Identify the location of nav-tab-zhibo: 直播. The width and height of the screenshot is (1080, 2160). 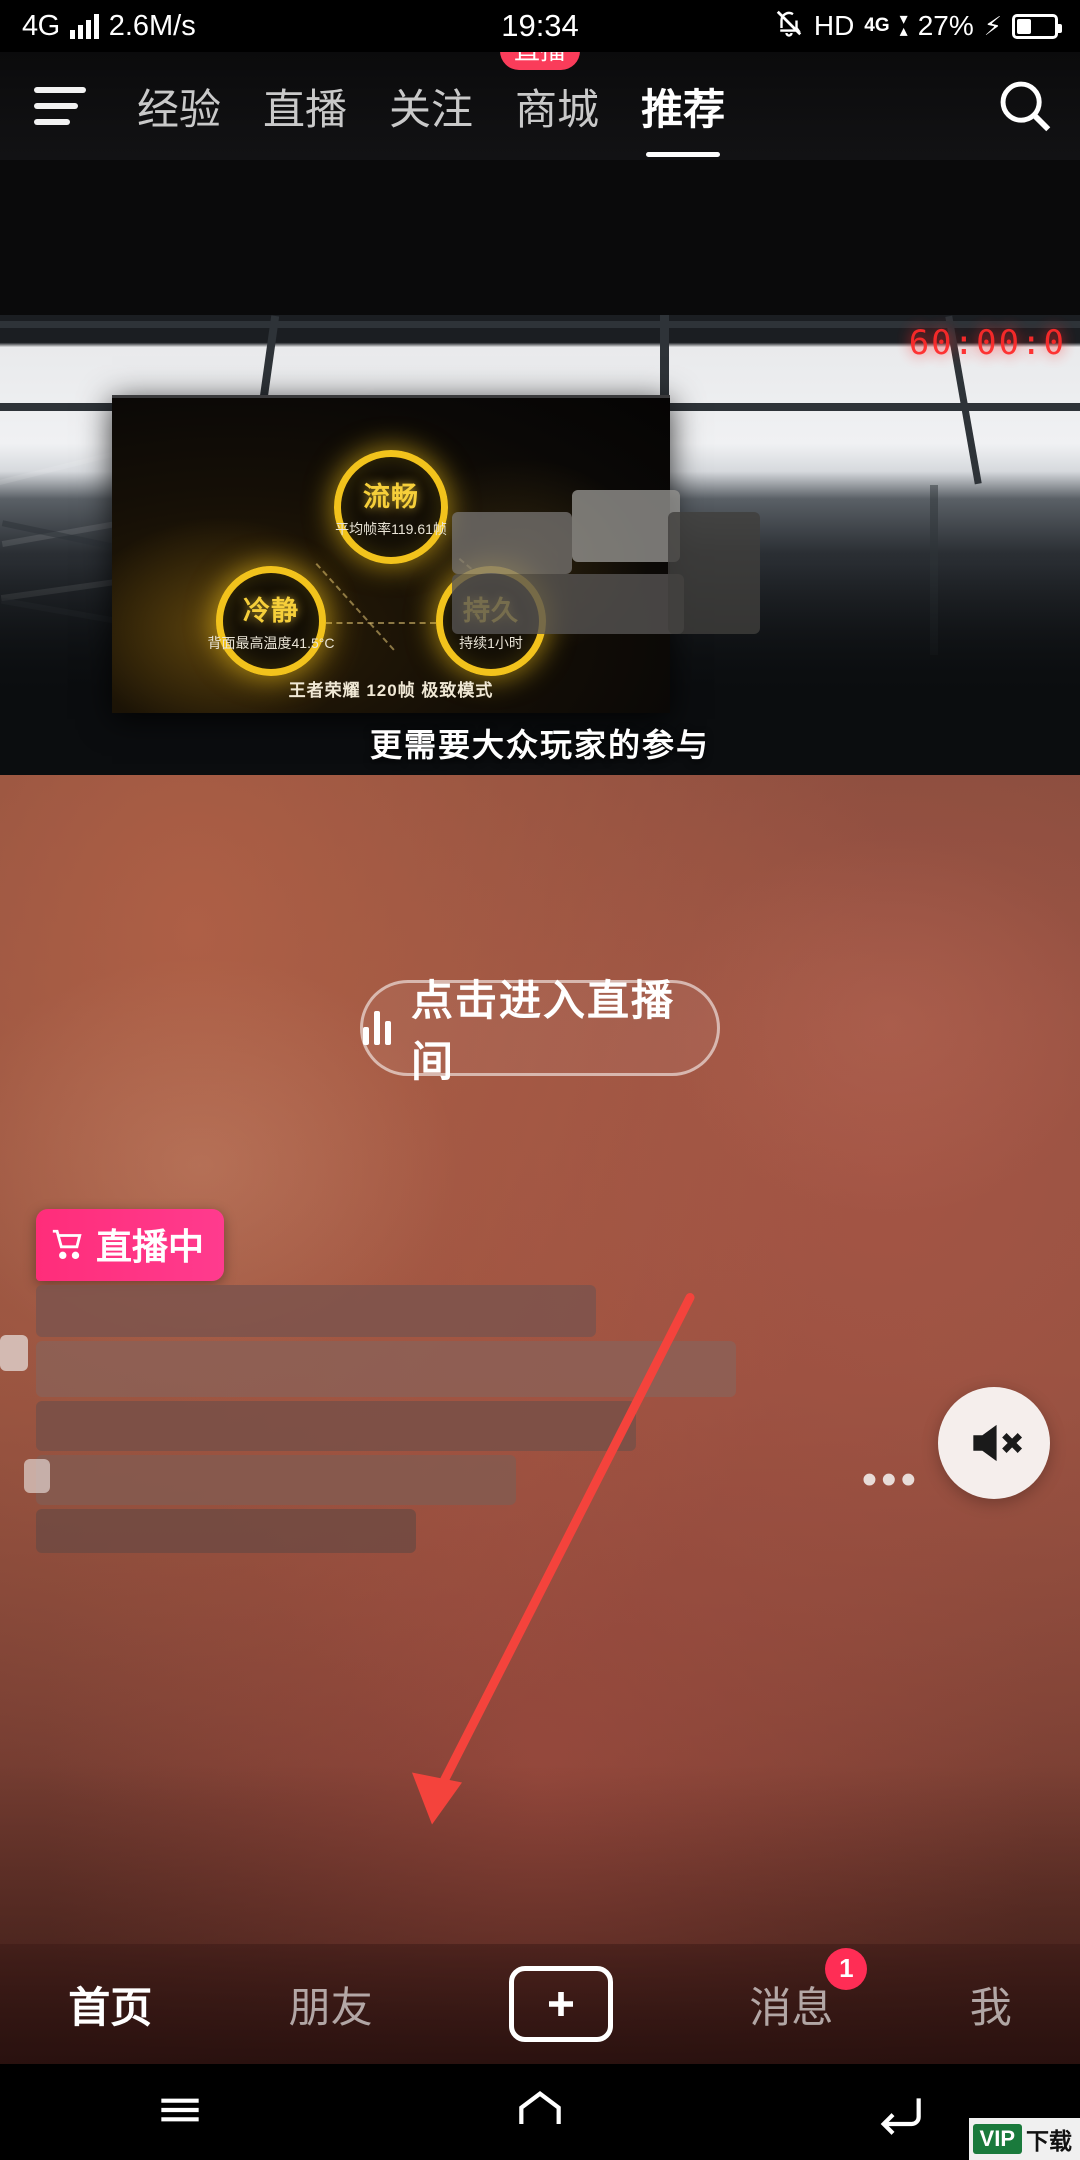
(305, 106).